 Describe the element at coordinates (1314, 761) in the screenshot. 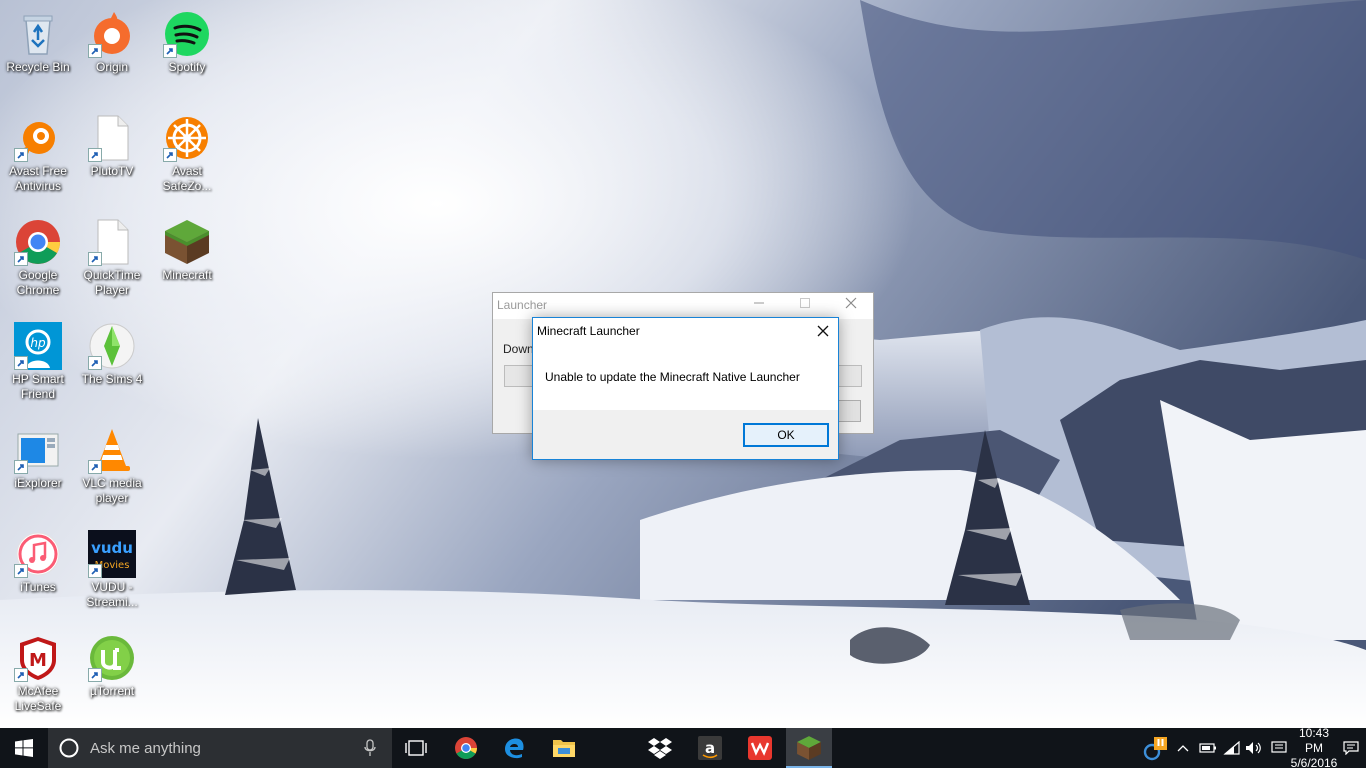

I see `clock-date: 5/6/2016` at that location.